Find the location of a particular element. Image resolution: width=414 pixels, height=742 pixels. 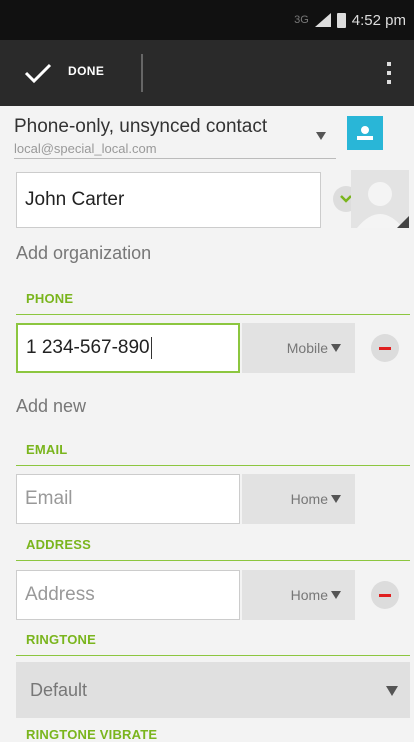

contact-card-icon is located at coordinates (365, 133).